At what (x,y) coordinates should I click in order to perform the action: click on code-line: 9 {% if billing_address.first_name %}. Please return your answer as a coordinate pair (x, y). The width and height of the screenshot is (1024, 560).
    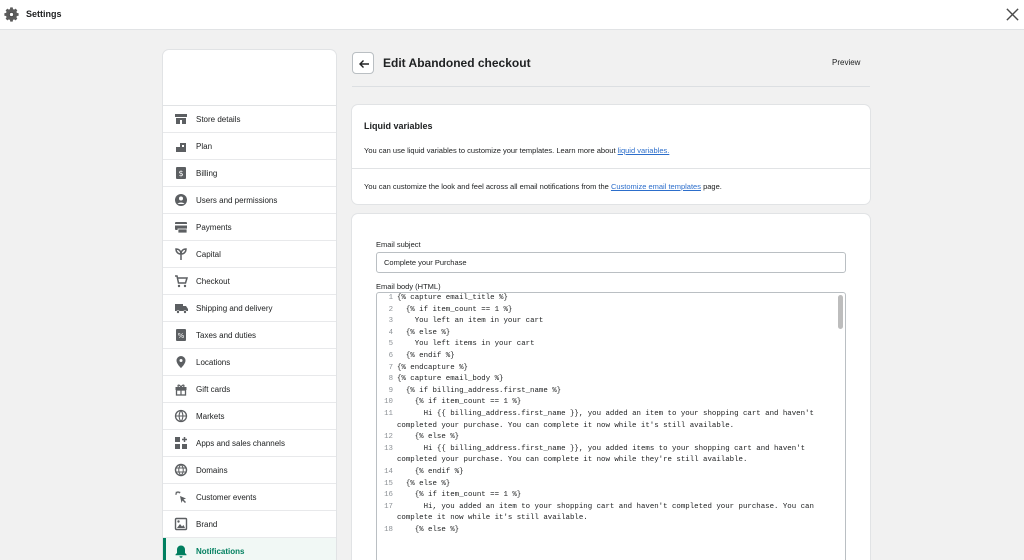
    Looking at the image, I should click on (611, 392).